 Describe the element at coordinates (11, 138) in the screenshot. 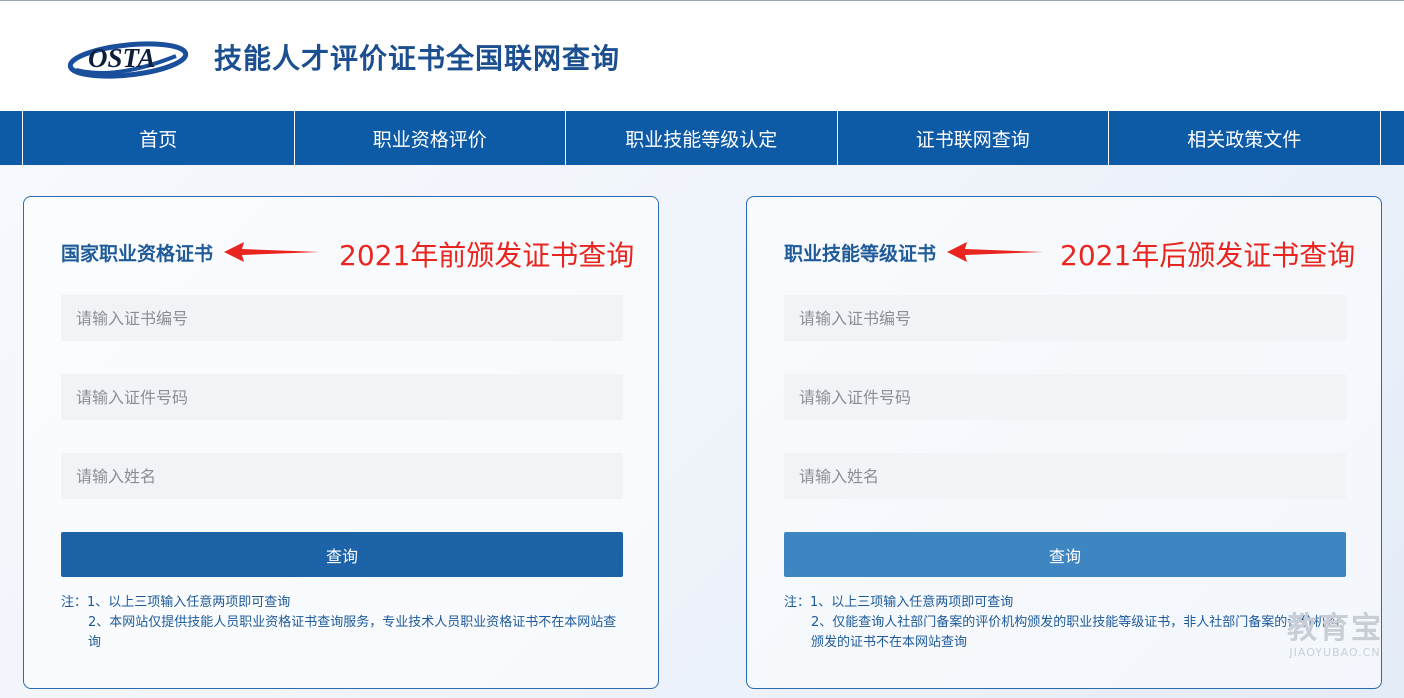

I see `nav-edge` at that location.